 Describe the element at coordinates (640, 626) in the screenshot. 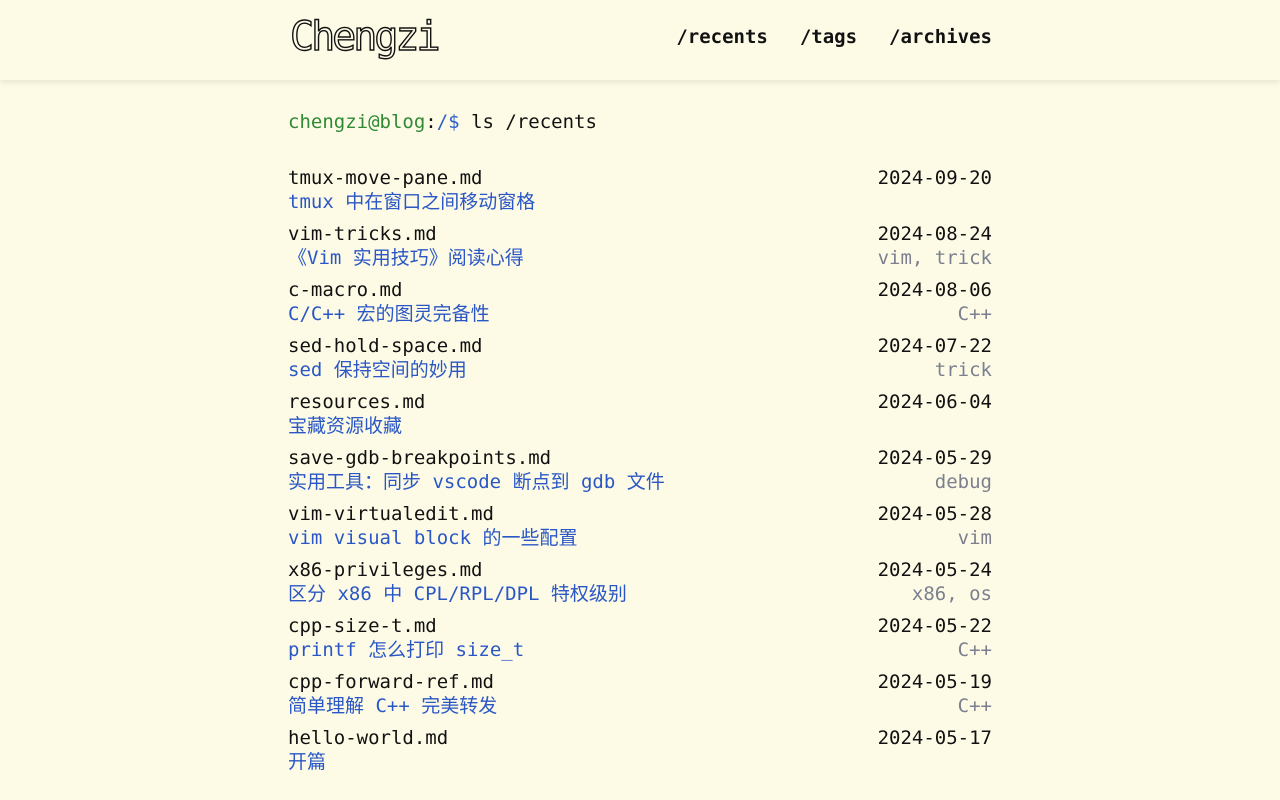

I see `post-meta-row: cpp-size-t.md 2024-05-22` at that location.